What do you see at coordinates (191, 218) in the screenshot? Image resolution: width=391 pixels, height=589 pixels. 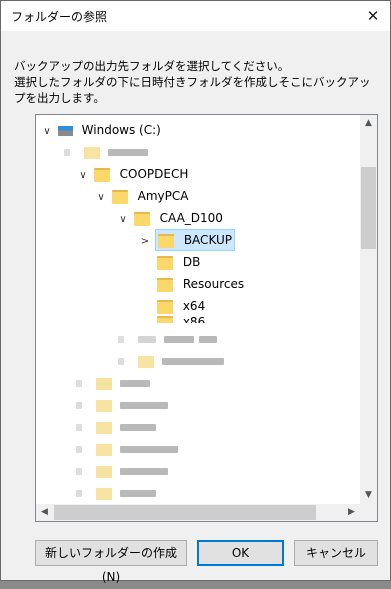 I see `tree-item-label: CAA_D100` at bounding box center [191, 218].